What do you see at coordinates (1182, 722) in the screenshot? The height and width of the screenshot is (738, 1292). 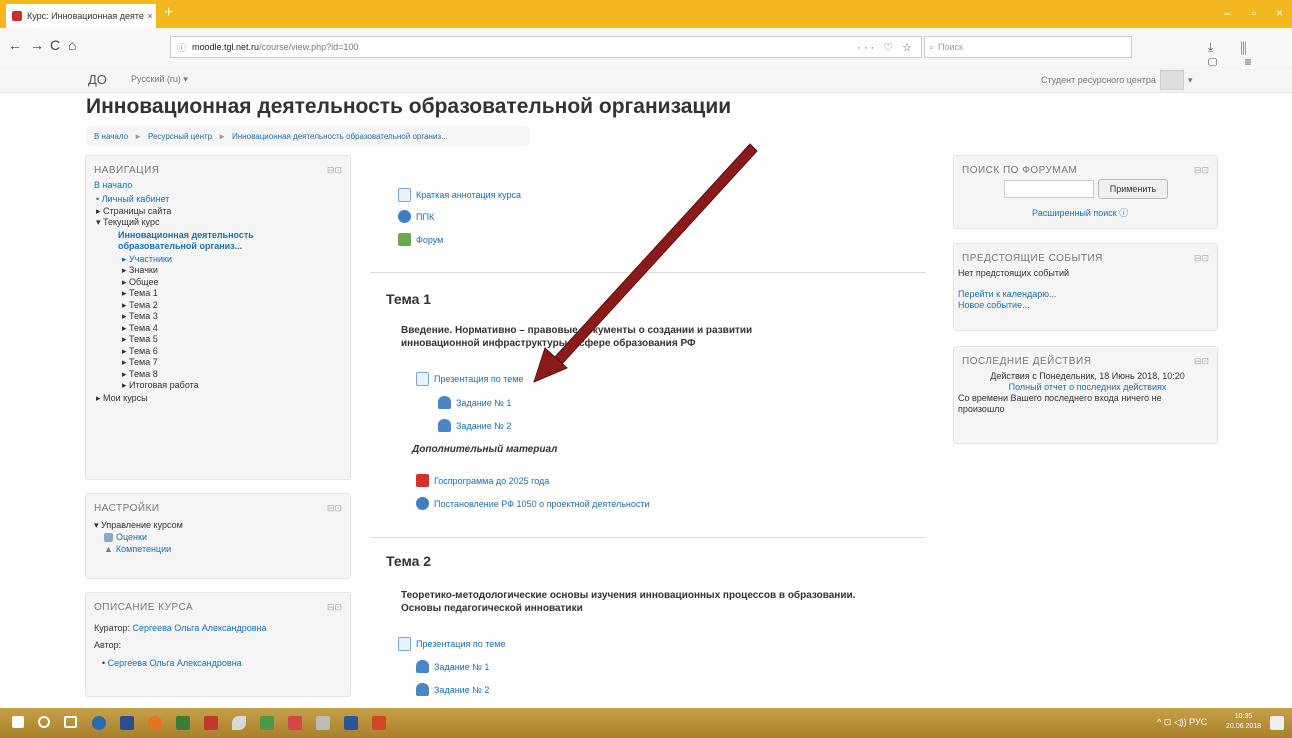 I see `system-tray: ^ ⊡ ◁)) РУС` at bounding box center [1182, 722].